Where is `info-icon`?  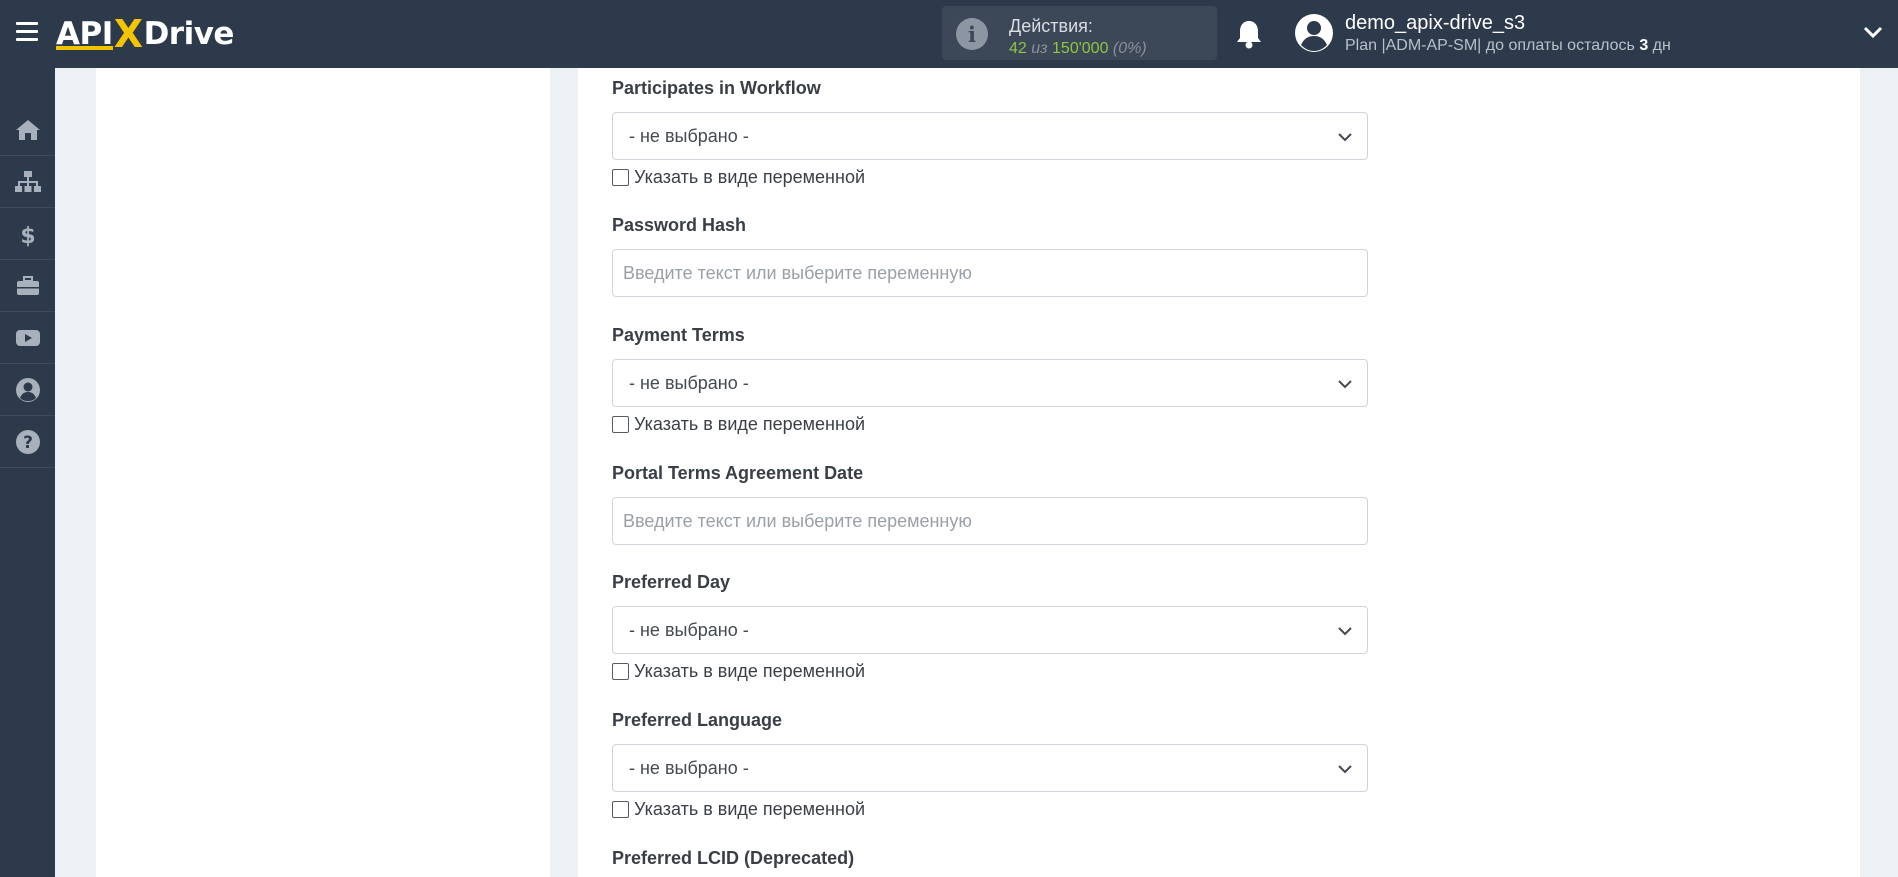
info-icon is located at coordinates (972, 34).